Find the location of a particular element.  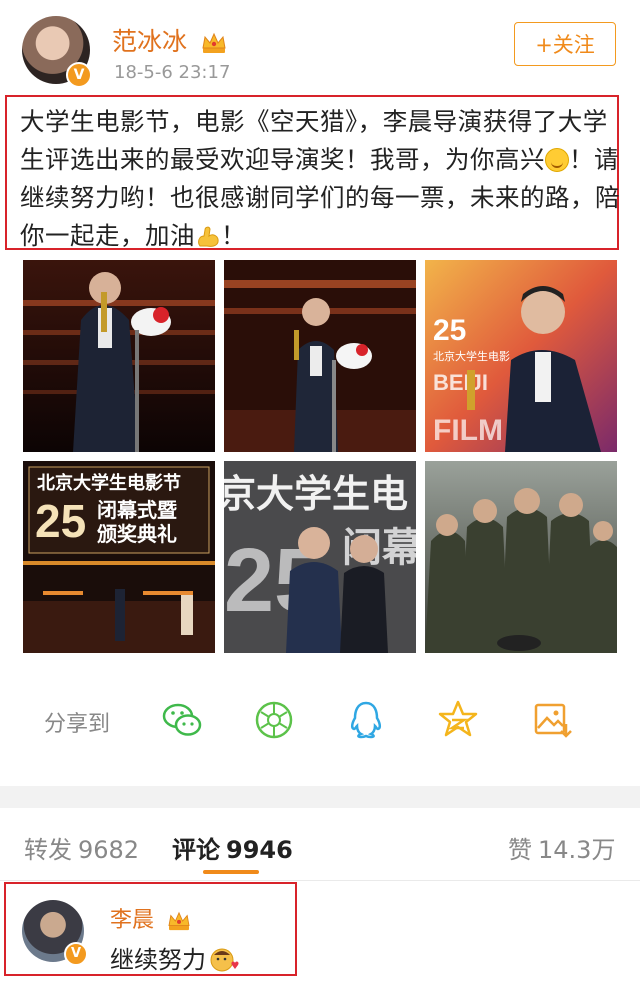

tab-likes-count: 14.3万 is located at coordinates (577, 850).